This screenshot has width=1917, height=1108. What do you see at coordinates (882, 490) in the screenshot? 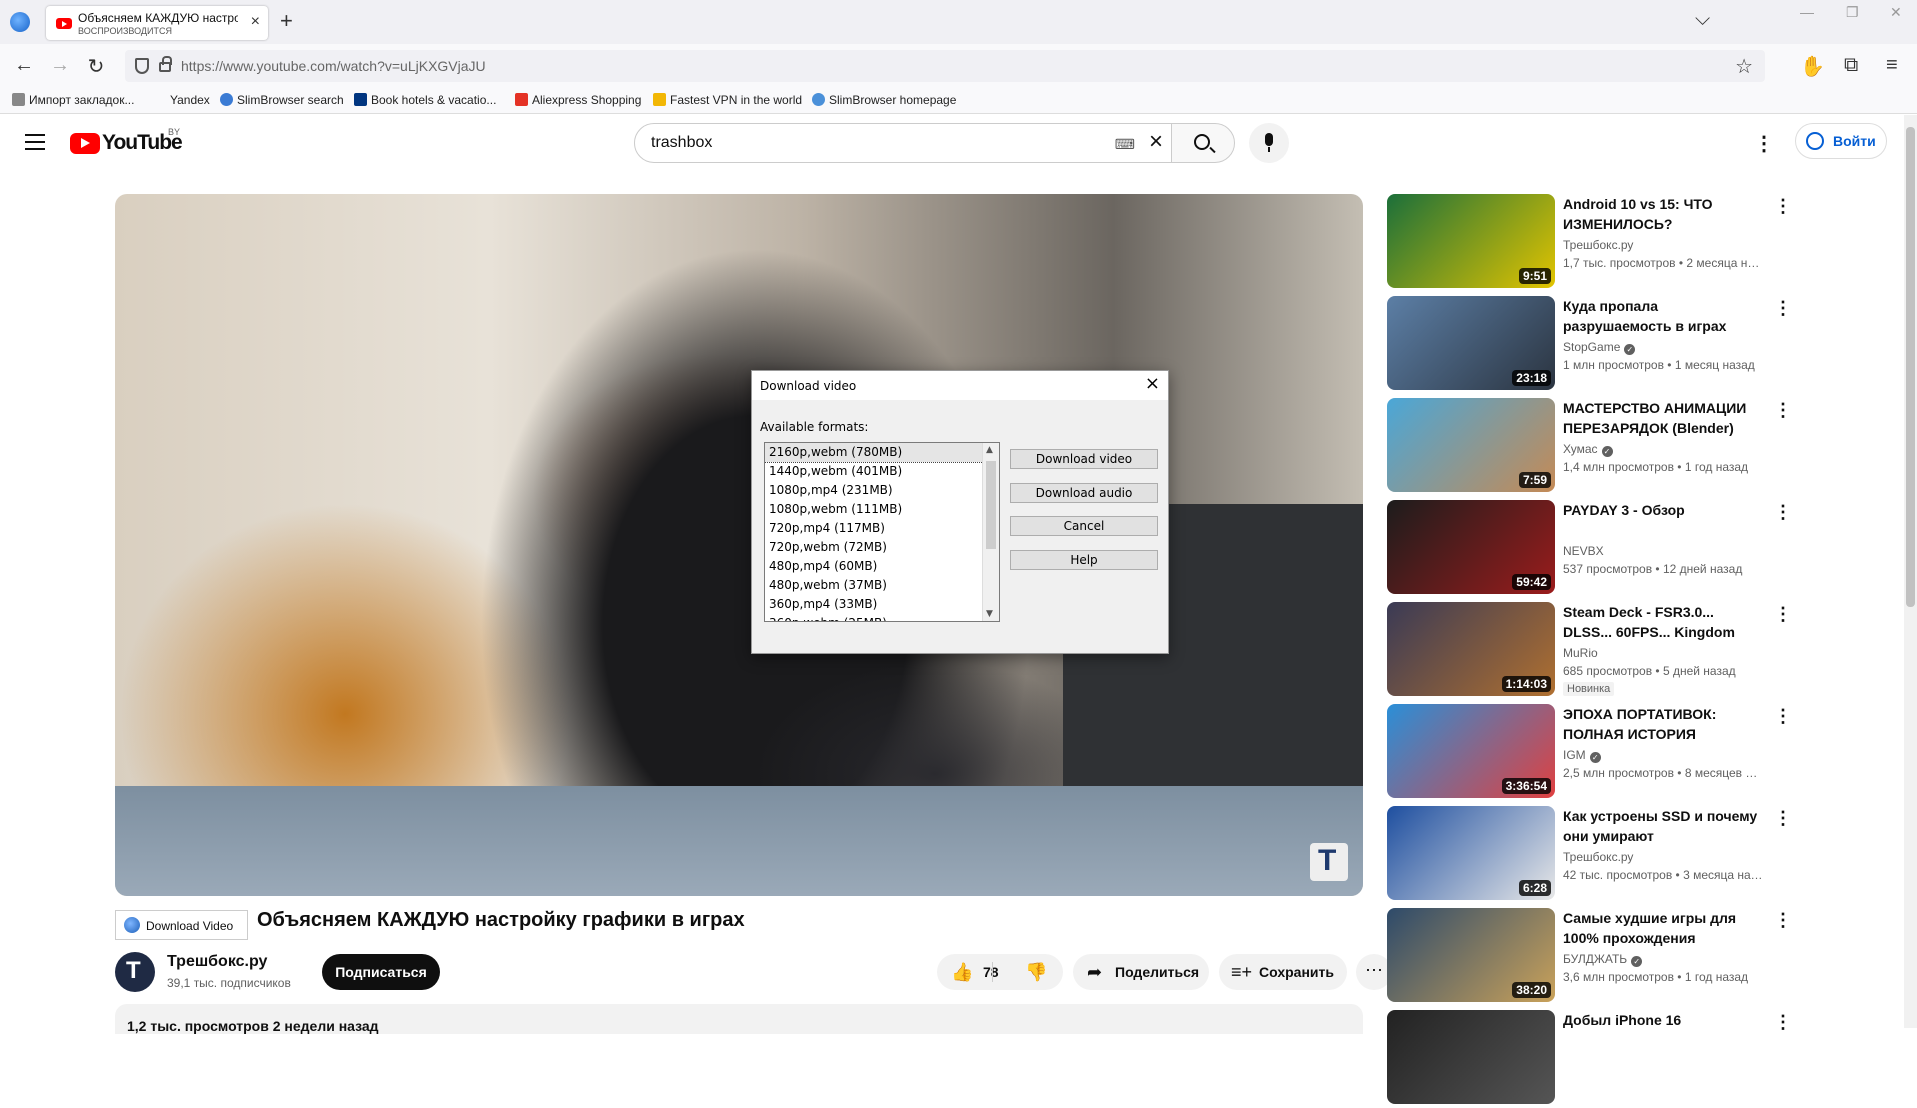
I see `format-option: 1080p,mp4 (231MB)` at bounding box center [882, 490].